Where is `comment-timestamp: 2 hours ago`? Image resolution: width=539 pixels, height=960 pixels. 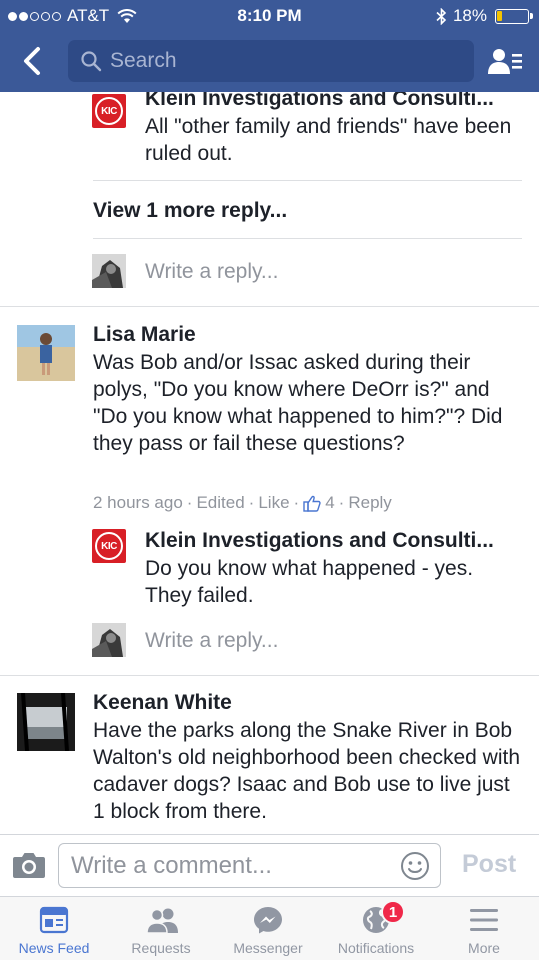
comment-timestamp: 2 hours ago is located at coordinates (138, 502).